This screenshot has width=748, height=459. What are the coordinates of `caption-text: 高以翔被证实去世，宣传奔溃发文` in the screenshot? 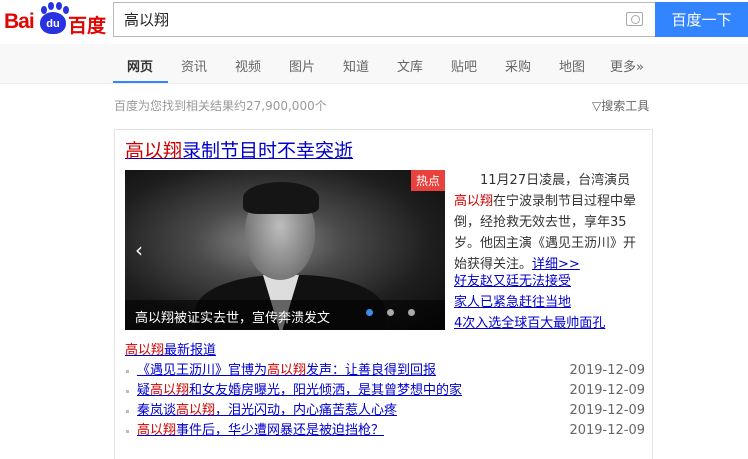 It's located at (233, 318).